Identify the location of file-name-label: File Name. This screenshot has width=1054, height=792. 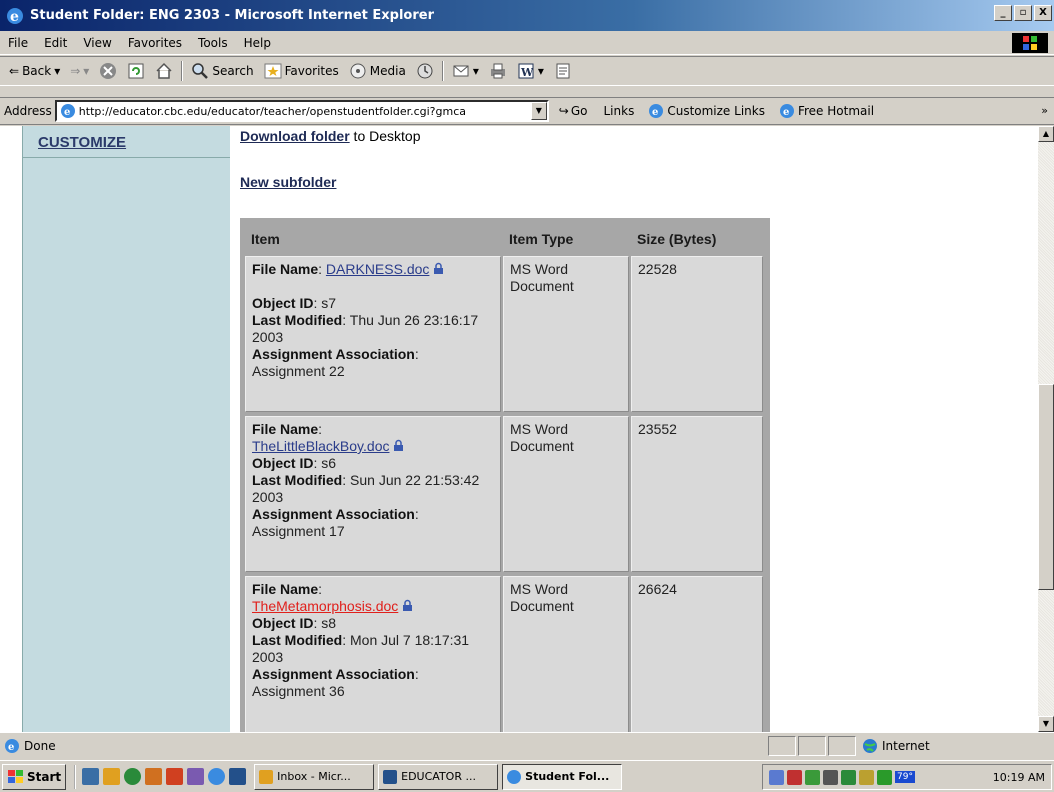
(285, 269).